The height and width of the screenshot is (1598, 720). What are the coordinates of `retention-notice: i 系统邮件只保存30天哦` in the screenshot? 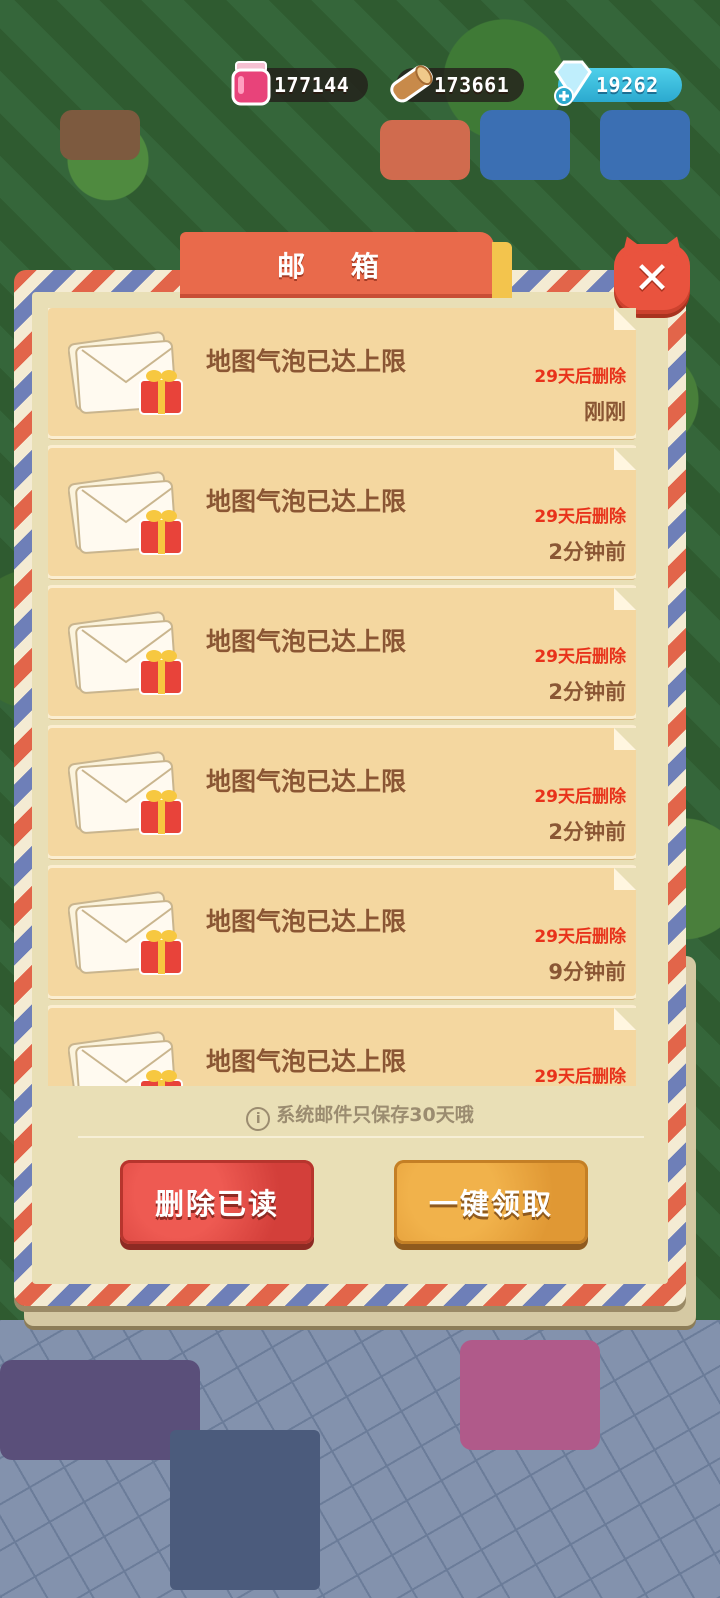 It's located at (360, 1115).